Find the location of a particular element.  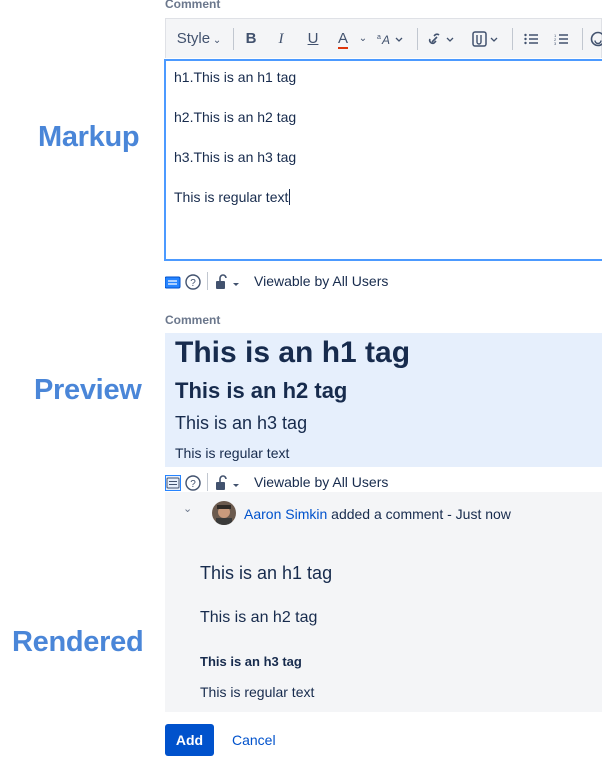

numbered-list-button: 123 is located at coordinates (561, 39).